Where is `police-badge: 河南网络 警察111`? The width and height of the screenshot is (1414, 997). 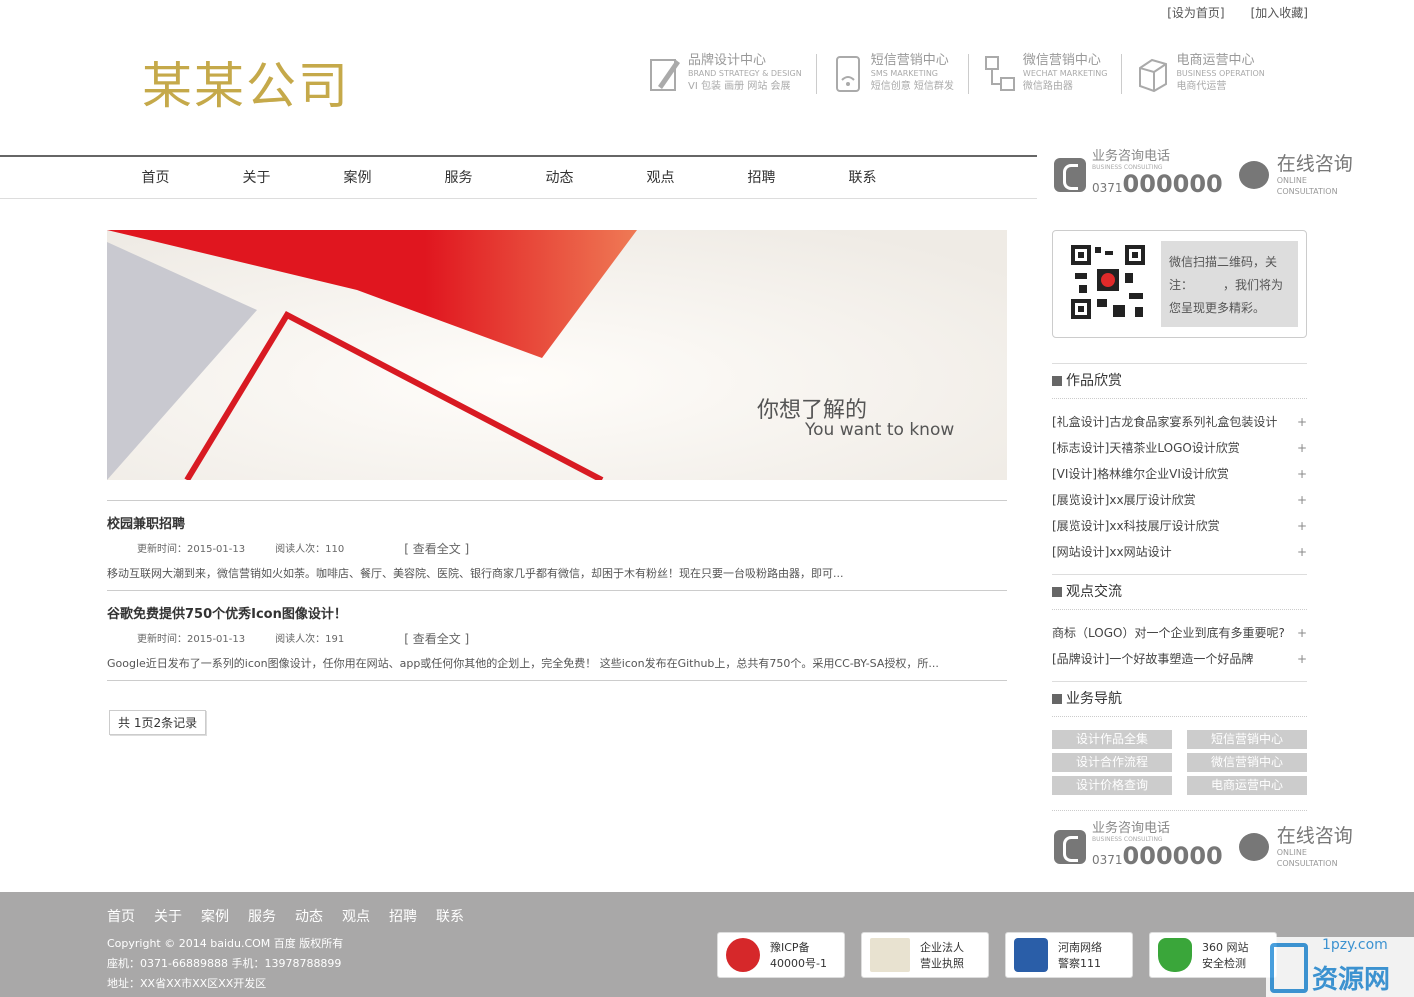
police-badge: 河南网络 警察111 is located at coordinates (1069, 955).